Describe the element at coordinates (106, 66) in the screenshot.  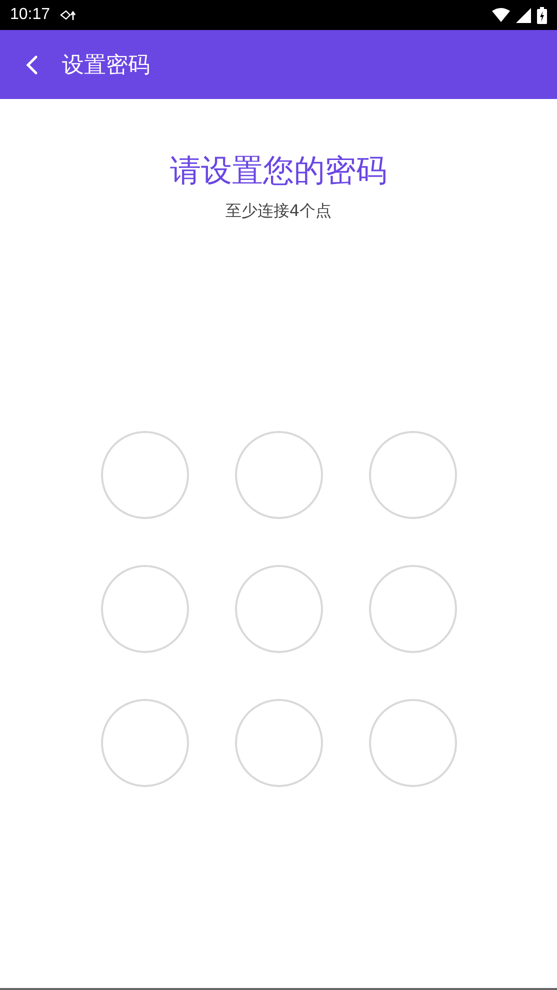
I see `screen-title: 设置密码` at that location.